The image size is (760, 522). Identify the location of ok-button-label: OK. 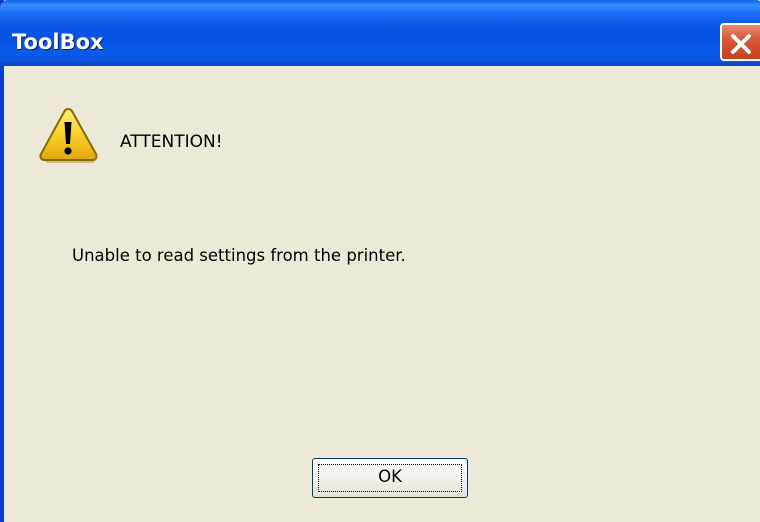
(390, 476).